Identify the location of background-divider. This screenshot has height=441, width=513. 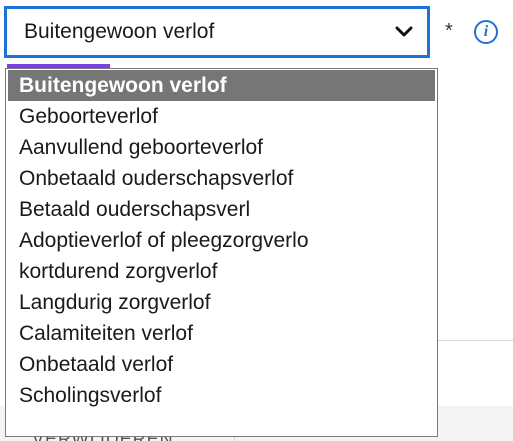
(475, 340).